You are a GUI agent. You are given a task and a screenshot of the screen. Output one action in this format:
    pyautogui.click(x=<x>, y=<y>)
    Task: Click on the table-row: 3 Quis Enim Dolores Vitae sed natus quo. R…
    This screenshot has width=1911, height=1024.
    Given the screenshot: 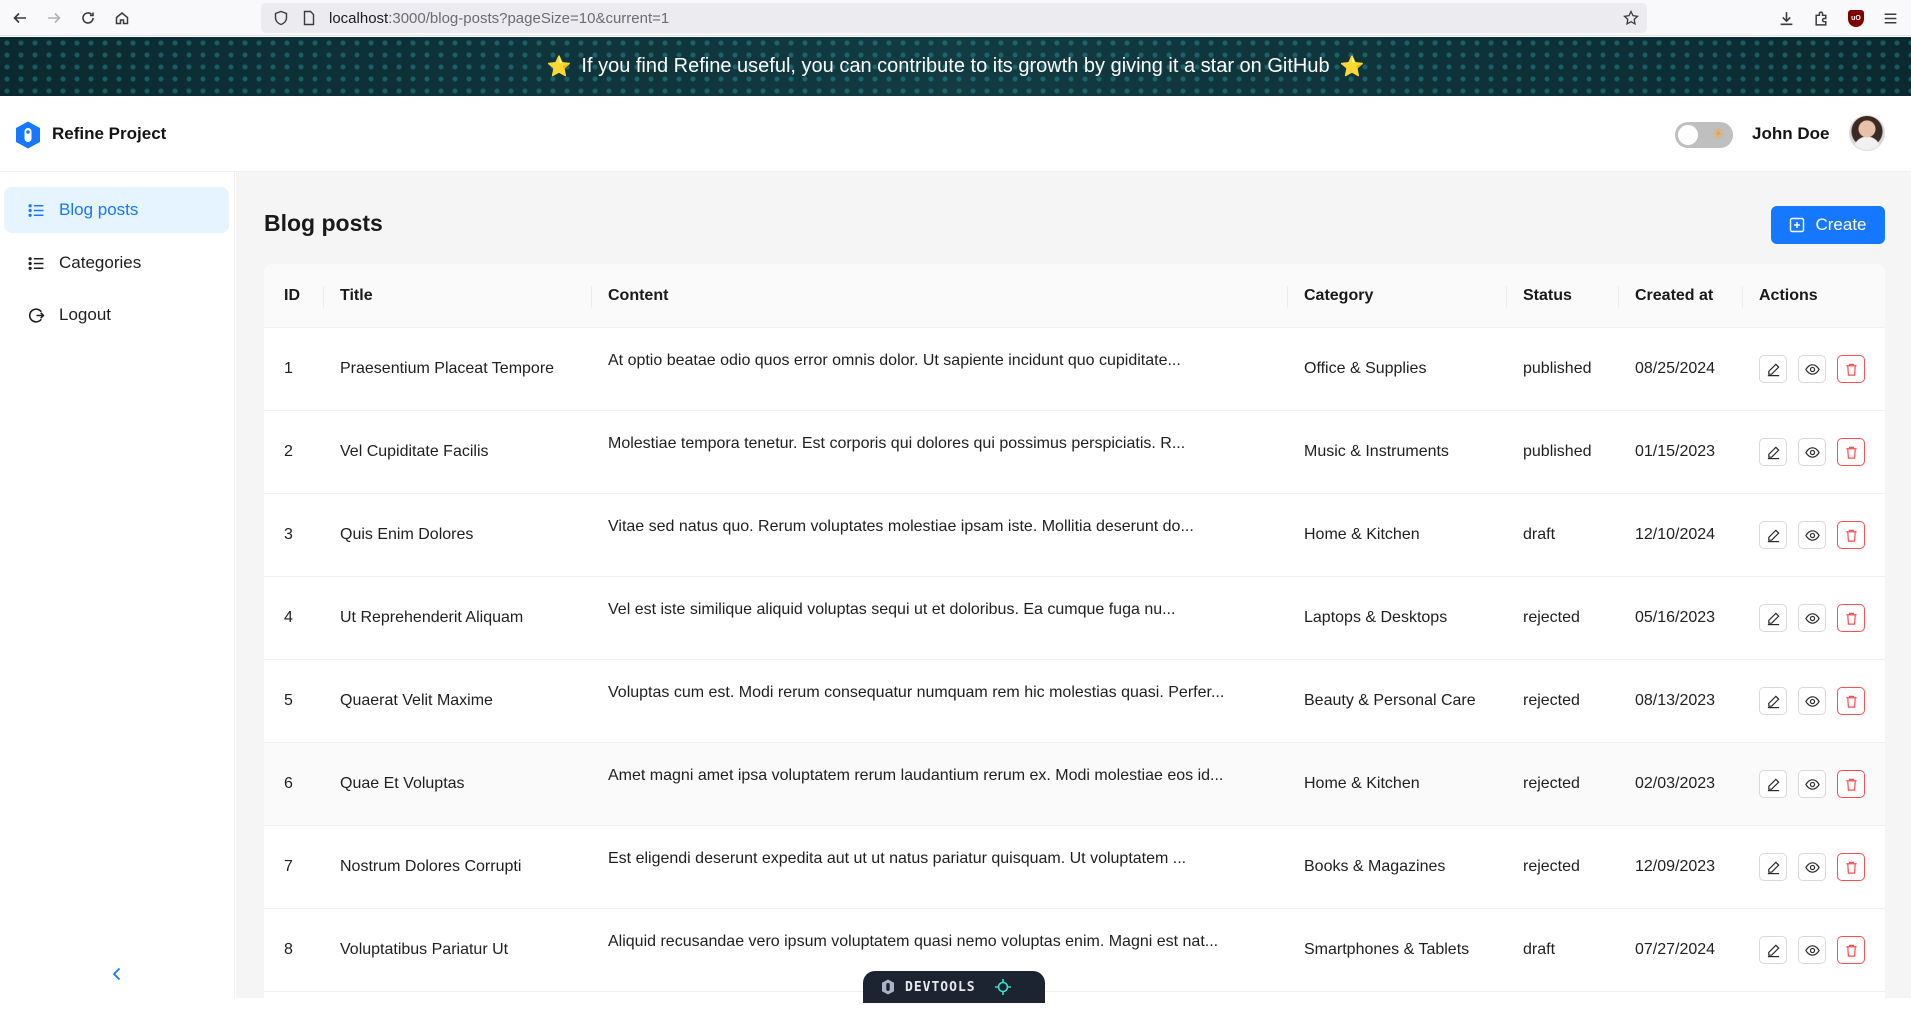 What is the action you would take?
    pyautogui.click(x=1074, y=535)
    